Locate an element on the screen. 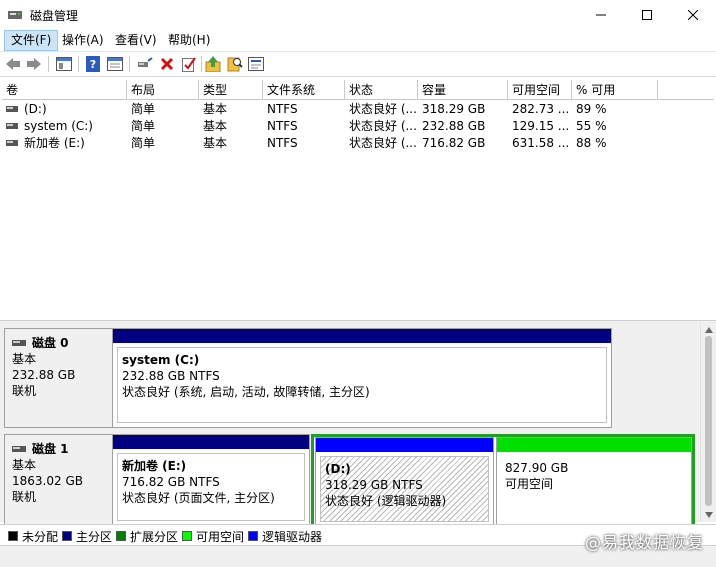 The image size is (716, 567). legend-item: 未分配 is located at coordinates (33, 536).